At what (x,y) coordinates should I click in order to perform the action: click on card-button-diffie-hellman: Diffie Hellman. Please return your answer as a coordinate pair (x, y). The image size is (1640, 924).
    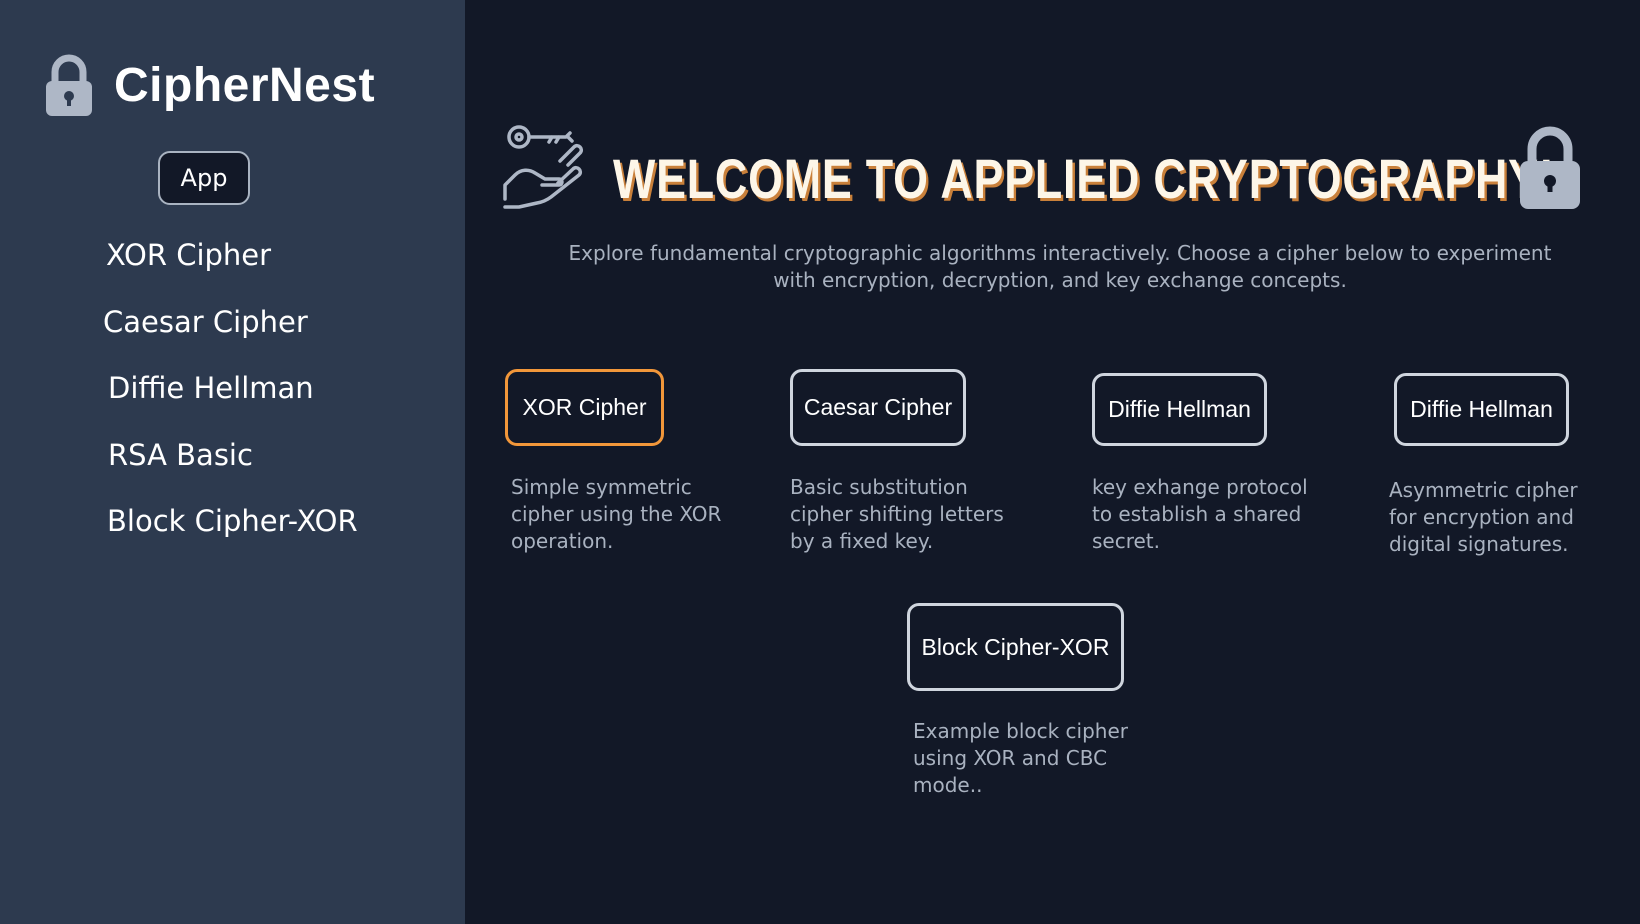
    Looking at the image, I should click on (1179, 409).